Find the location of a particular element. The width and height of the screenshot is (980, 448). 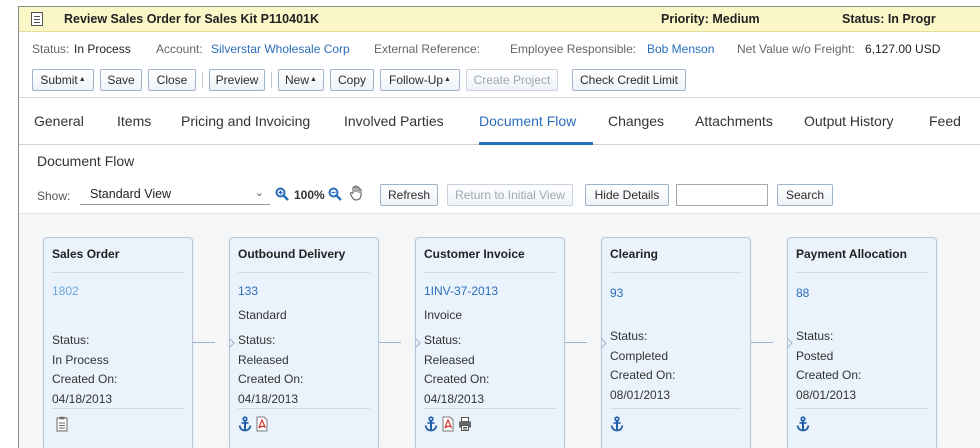

card-status-value: In Process is located at coordinates (80, 360).